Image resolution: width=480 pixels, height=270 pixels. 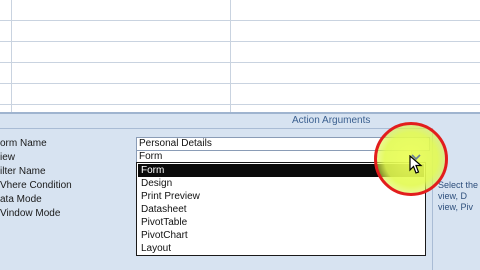 I want to click on help-line: view, D, so click(x=453, y=196).